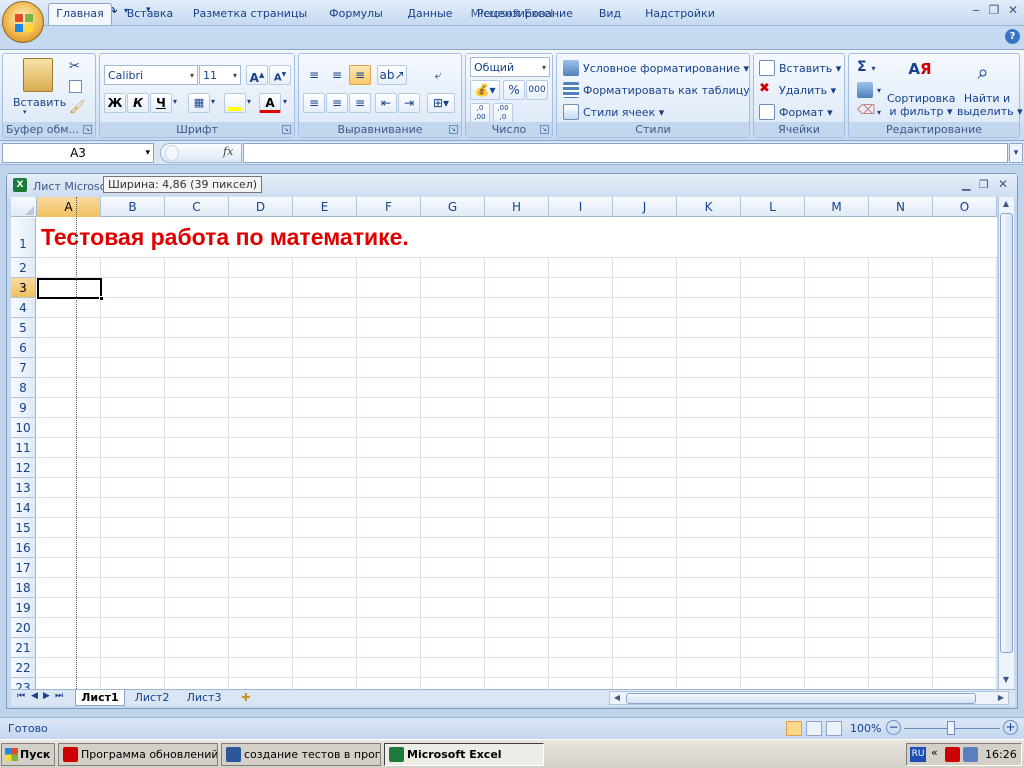 This screenshot has width=1024, height=768. What do you see at coordinates (837, 207) in the screenshot?
I see `column-header-m: M` at bounding box center [837, 207].